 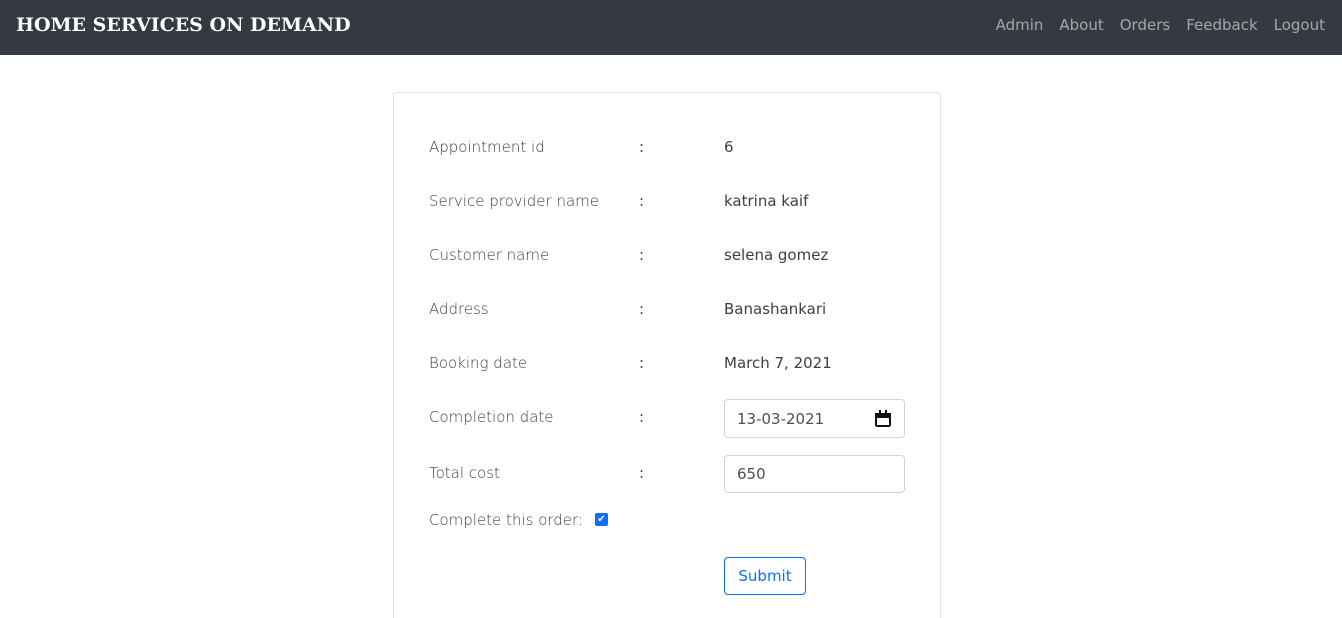 What do you see at coordinates (1081, 25) in the screenshot?
I see `nav-link-about: About` at bounding box center [1081, 25].